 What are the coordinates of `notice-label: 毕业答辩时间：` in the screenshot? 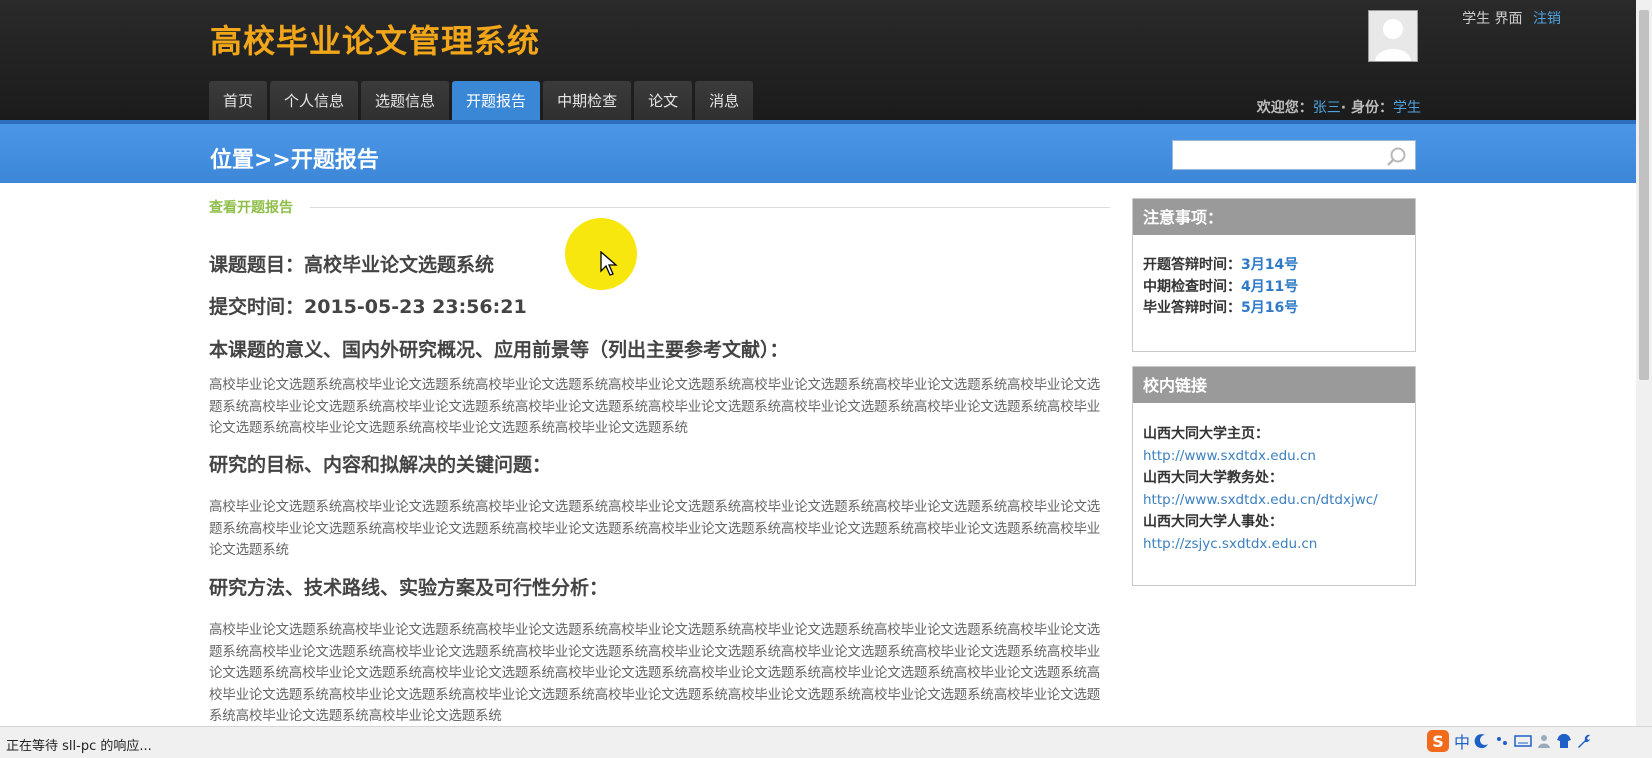 It's located at (1192, 308).